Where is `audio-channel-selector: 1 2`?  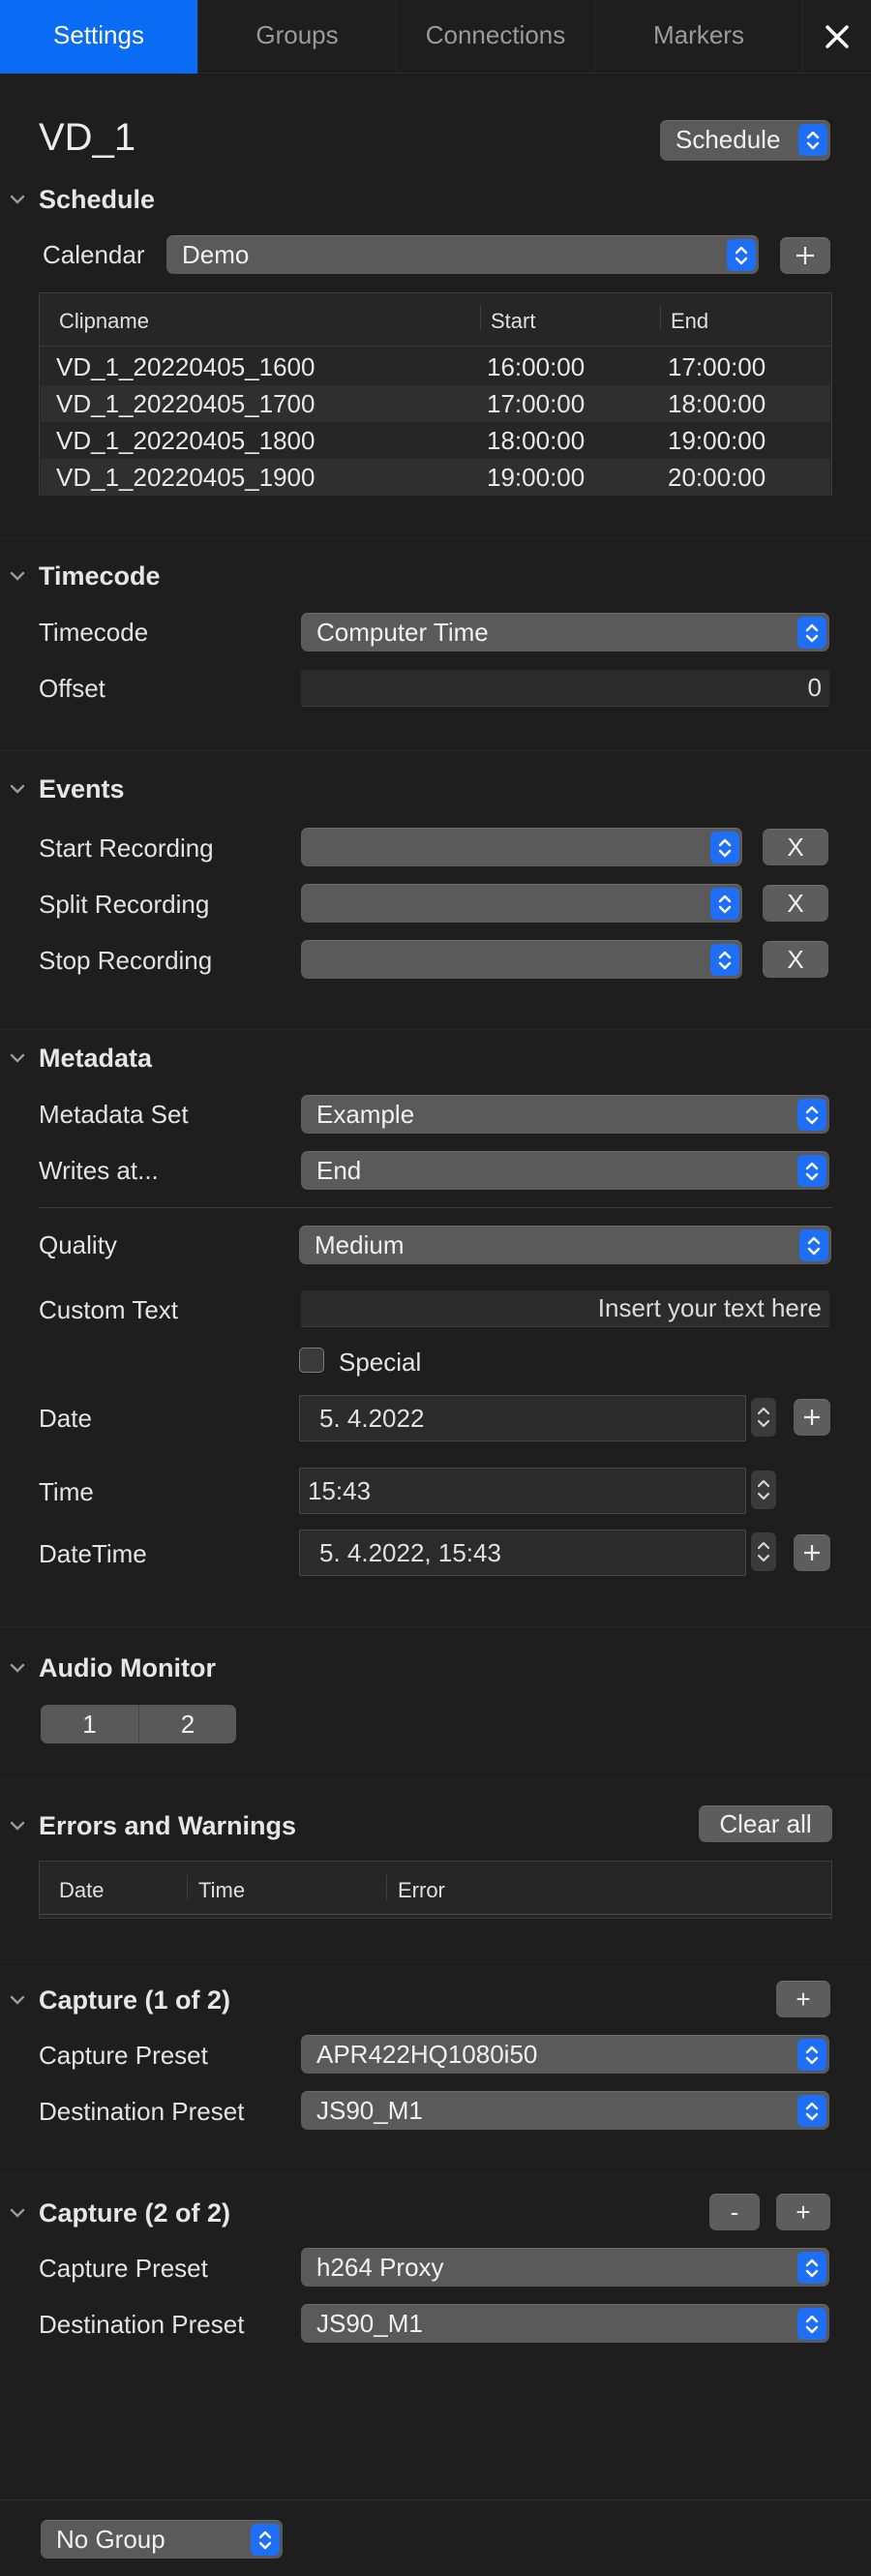 audio-channel-selector: 1 2 is located at coordinates (138, 1724).